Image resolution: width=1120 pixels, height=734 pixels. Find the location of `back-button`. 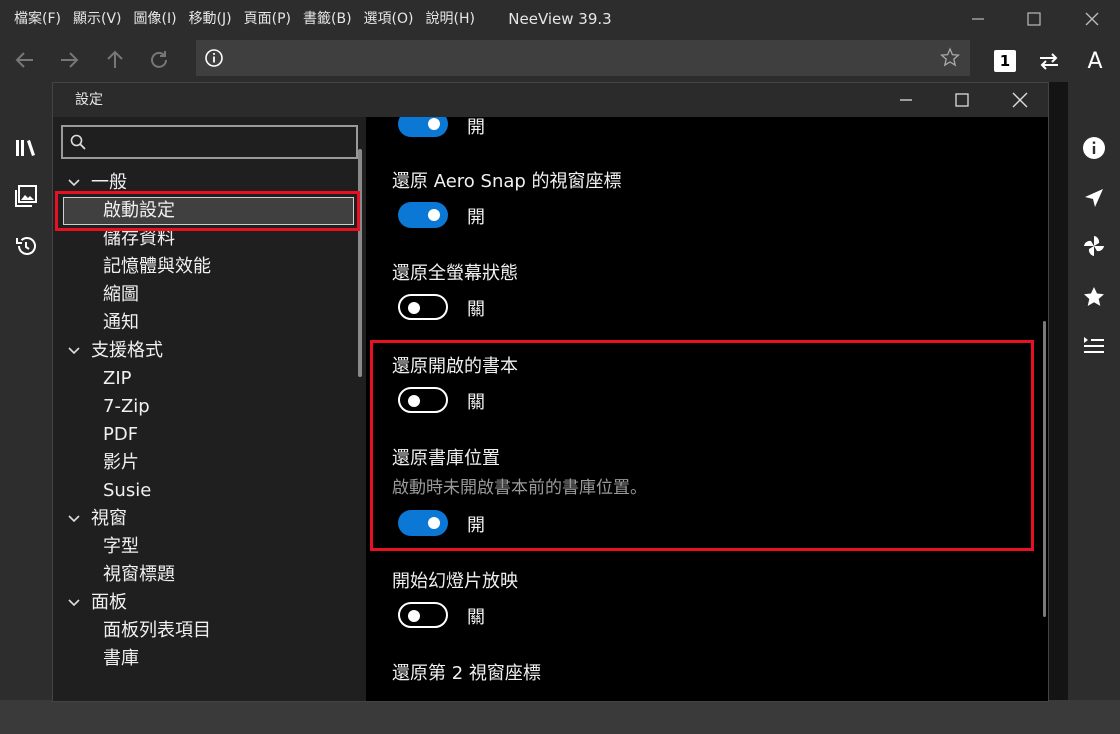

back-button is located at coordinates (25, 60).